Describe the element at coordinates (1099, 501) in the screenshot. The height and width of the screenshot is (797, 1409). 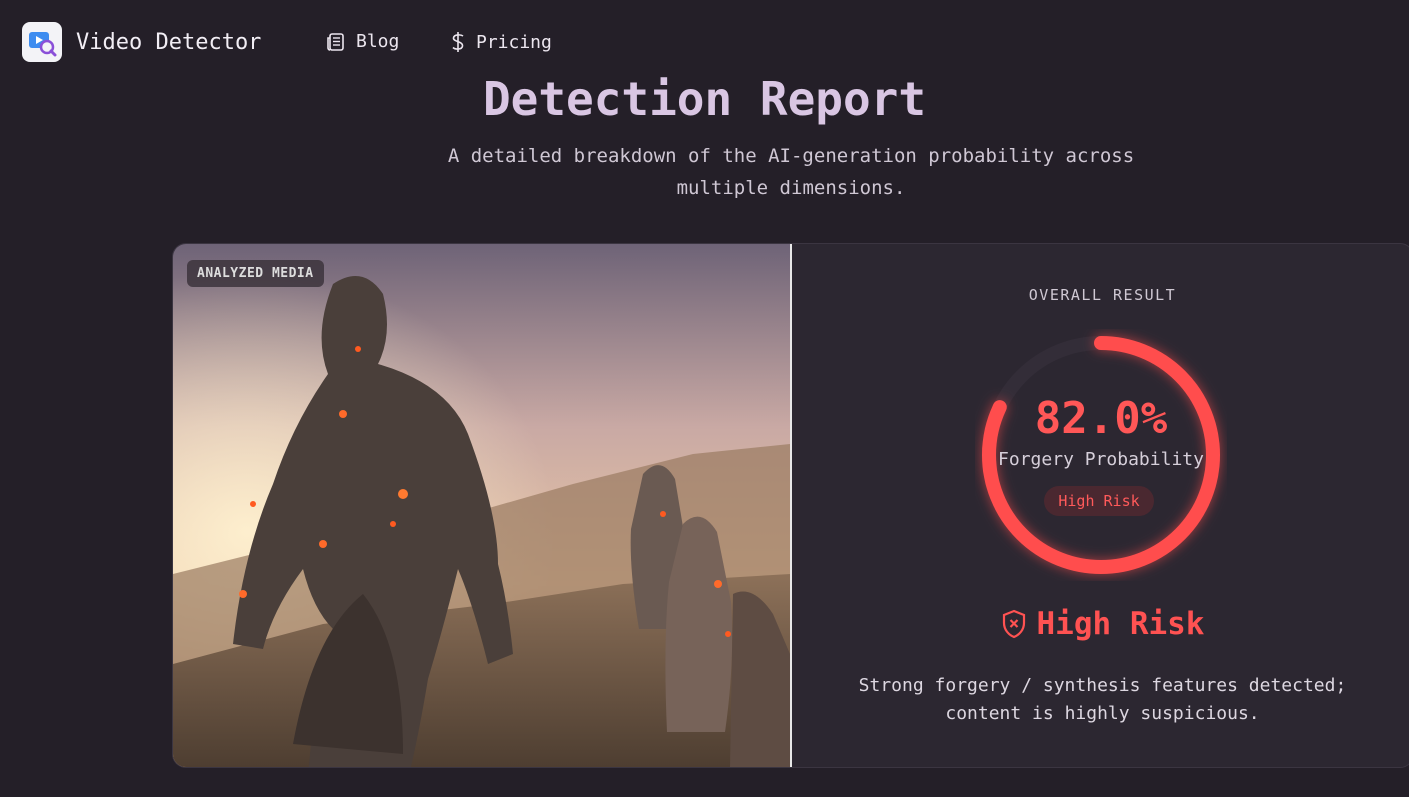
I see `risk-badge: High Risk` at that location.